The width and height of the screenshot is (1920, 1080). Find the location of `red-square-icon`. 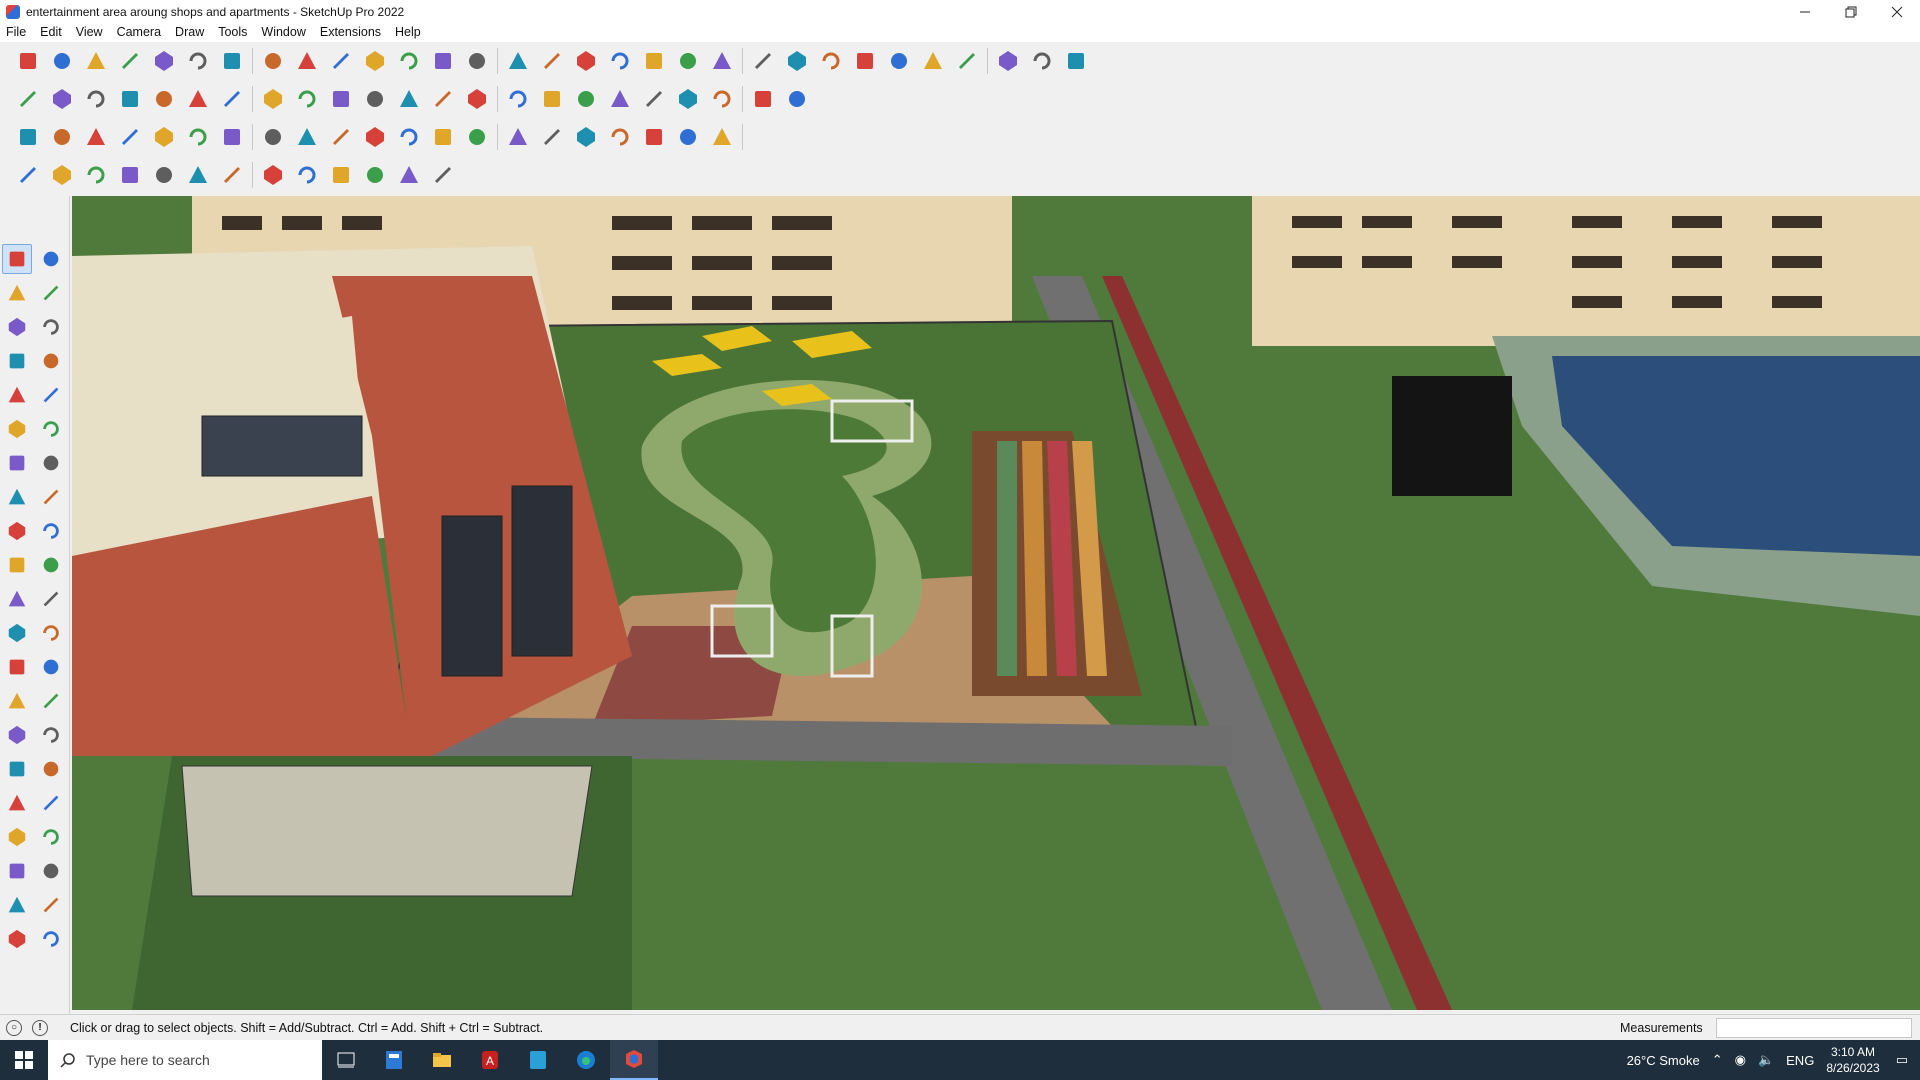

red-square-icon is located at coordinates (198, 137).